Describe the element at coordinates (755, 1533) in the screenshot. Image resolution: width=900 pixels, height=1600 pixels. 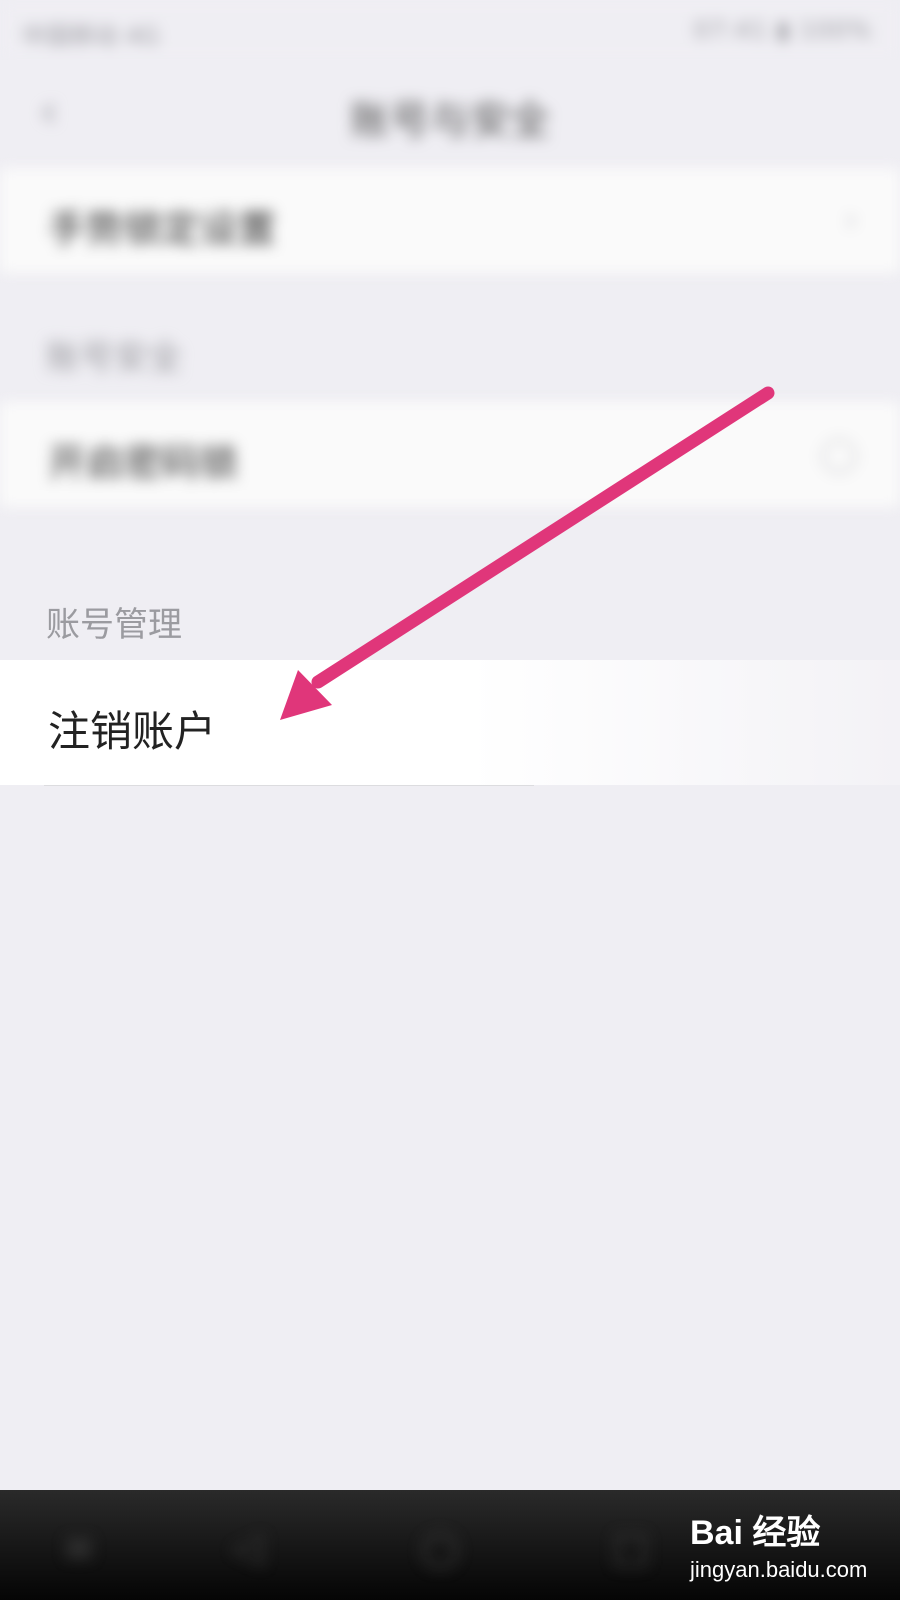
I see `watermark-brand: Bai 经验` at that location.